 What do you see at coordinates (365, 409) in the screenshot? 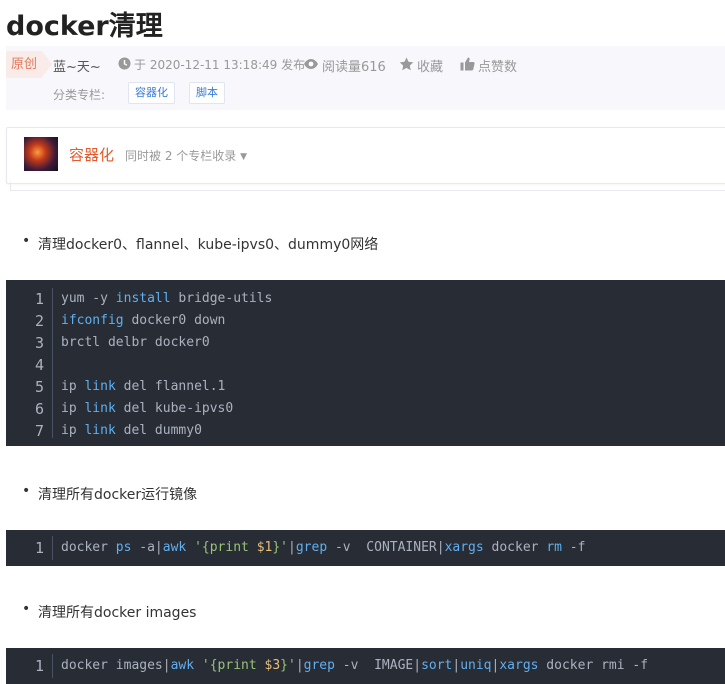
I see `code-line: 6 ip link del kube-ipvs0` at bounding box center [365, 409].